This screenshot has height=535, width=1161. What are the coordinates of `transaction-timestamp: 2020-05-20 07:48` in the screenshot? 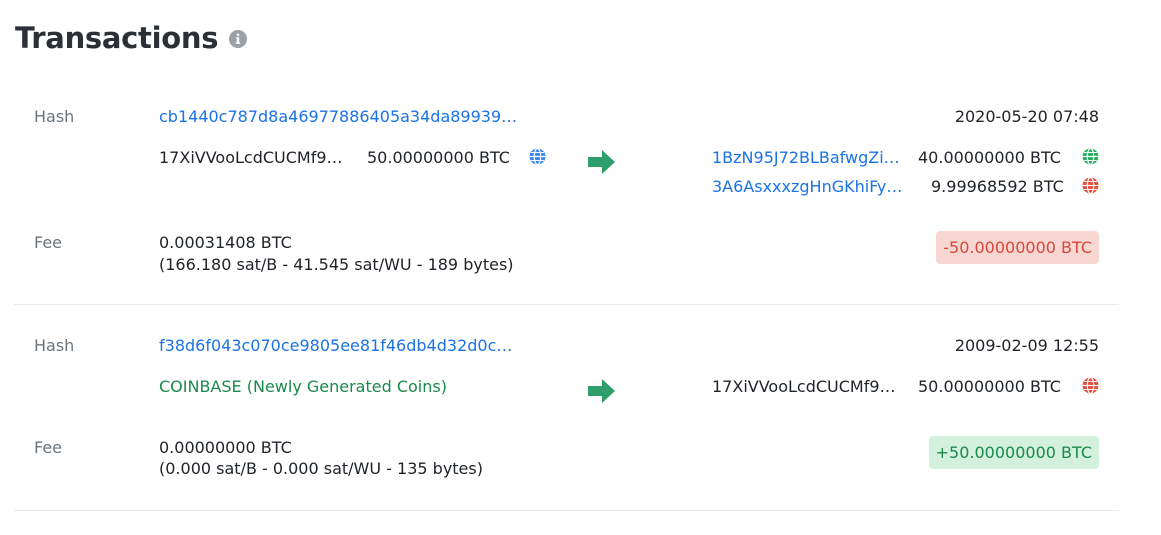 It's located at (1026, 116).